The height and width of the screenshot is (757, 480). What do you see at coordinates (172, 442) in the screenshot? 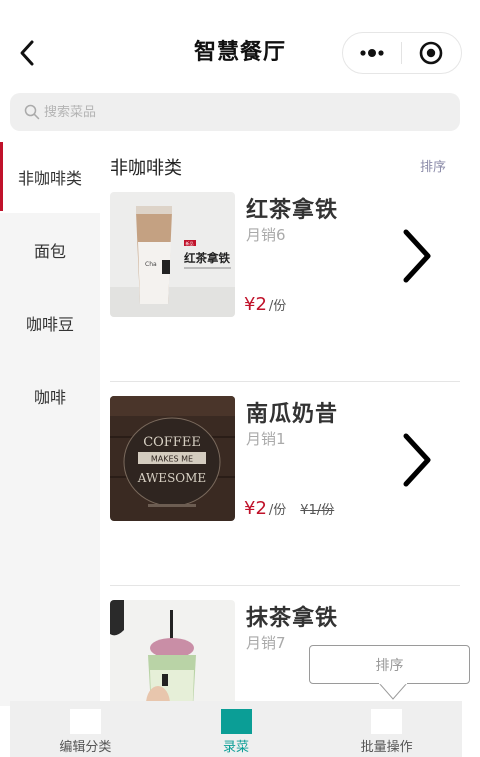
I see `board-text: COFFEE` at bounding box center [172, 442].